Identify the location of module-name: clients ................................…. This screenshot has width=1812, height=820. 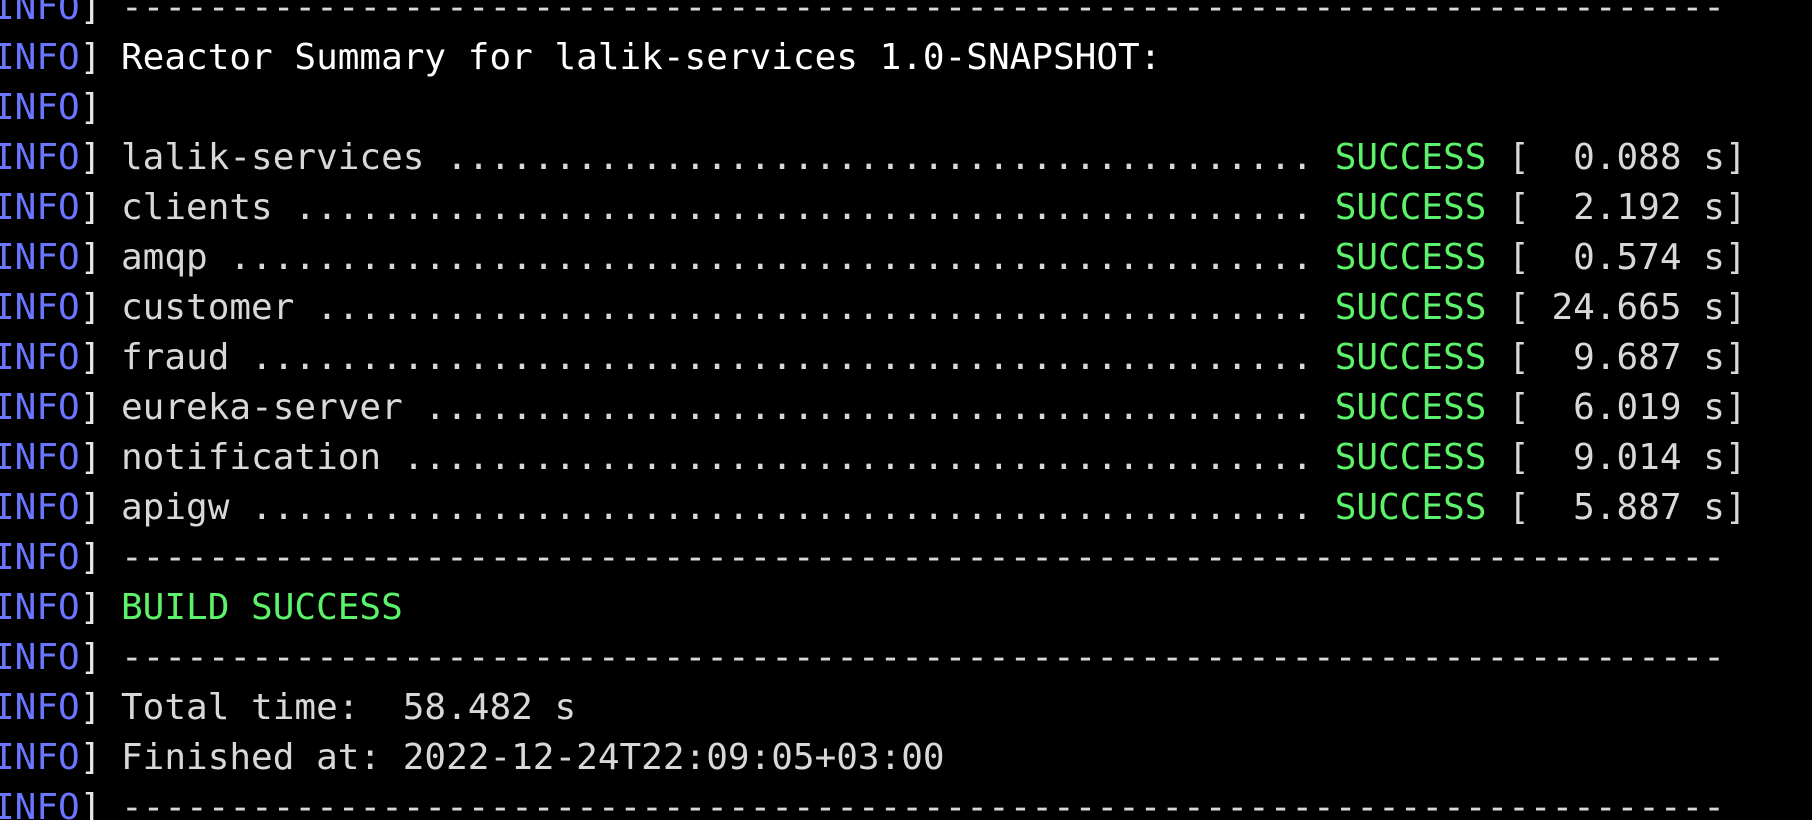
(728, 207).